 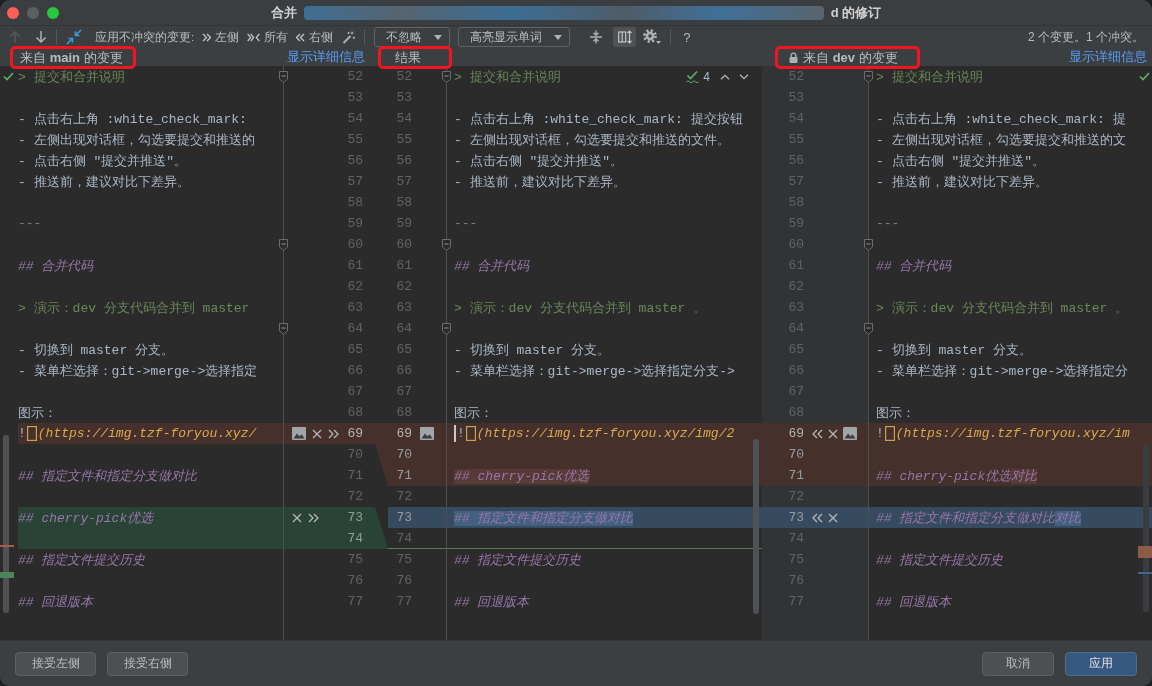 I want to click on line-number: 65, so click(x=404, y=349).